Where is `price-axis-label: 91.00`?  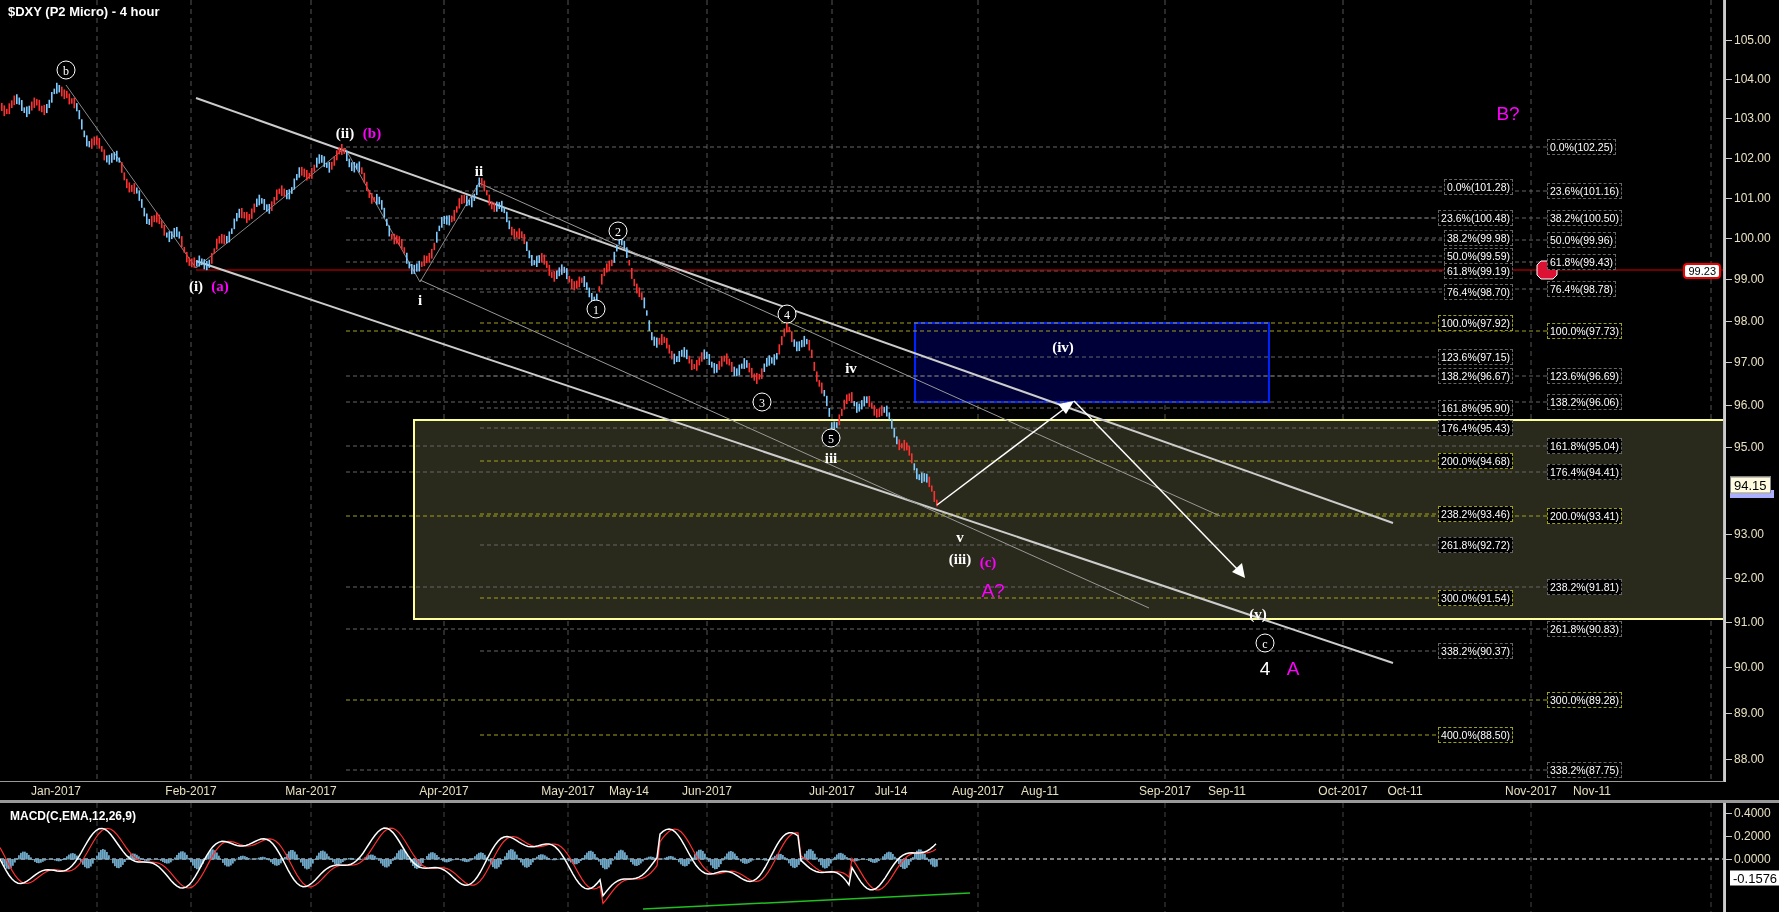
price-axis-label: 91.00 is located at coordinates (1749, 622).